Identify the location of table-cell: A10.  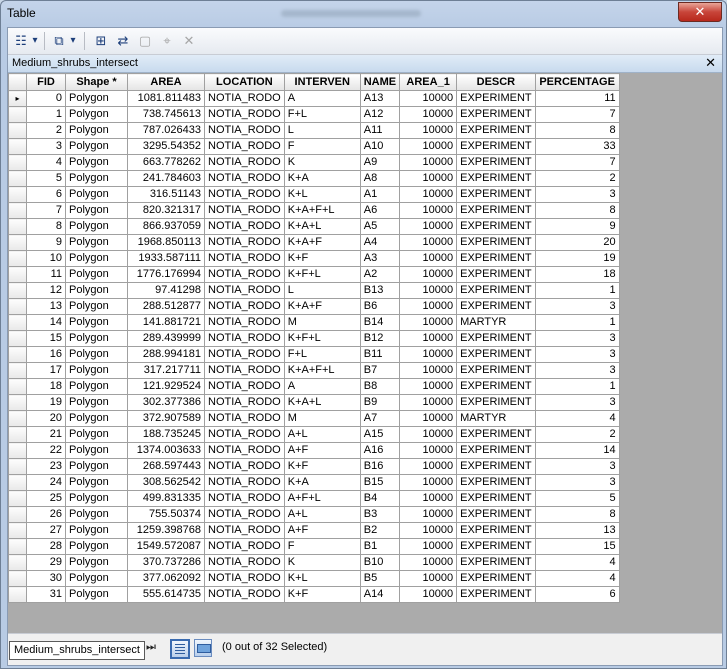
(380, 146).